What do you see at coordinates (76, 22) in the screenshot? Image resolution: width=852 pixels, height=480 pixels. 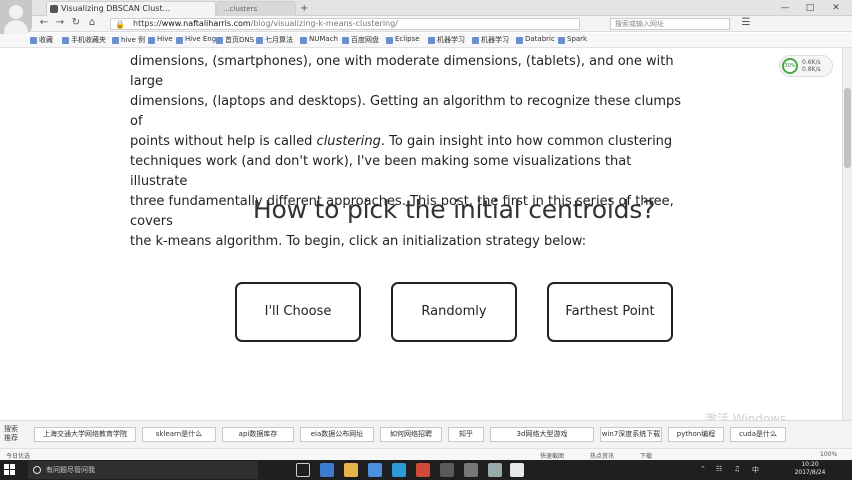 I see `refresh-icon: ↻` at bounding box center [76, 22].